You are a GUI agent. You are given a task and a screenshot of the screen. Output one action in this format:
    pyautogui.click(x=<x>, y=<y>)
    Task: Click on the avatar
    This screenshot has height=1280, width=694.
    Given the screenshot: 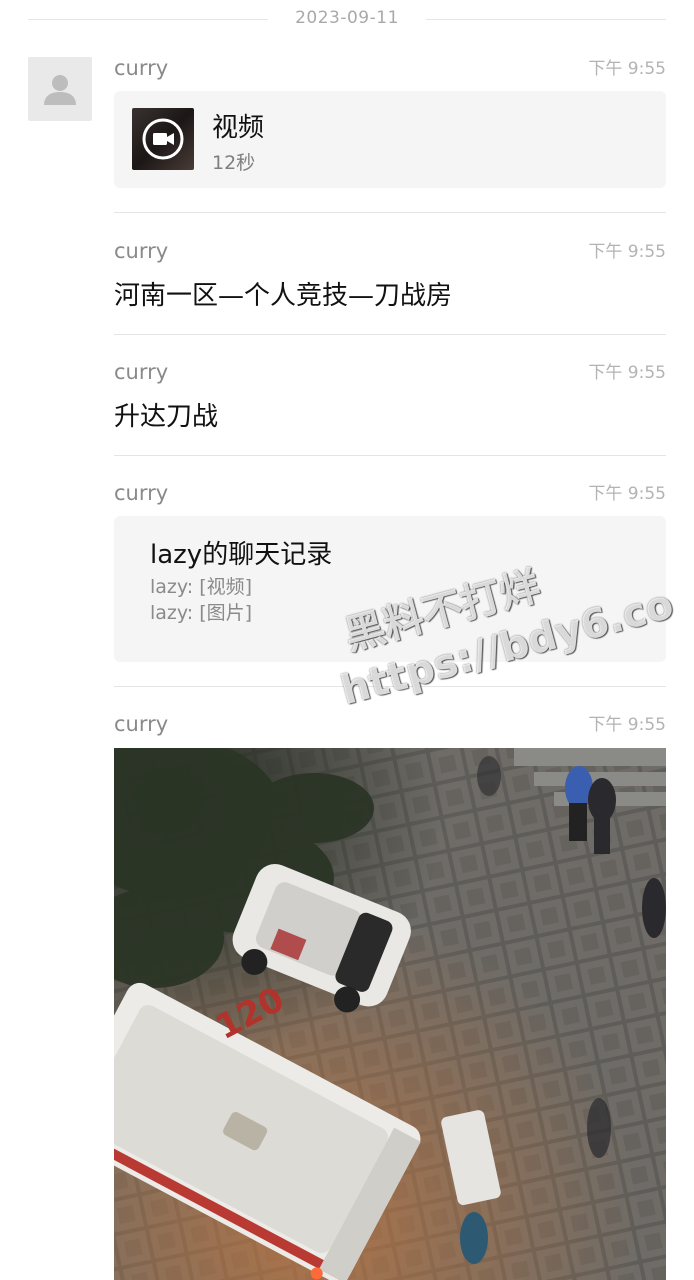 What is the action you would take?
    pyautogui.click(x=60, y=89)
    